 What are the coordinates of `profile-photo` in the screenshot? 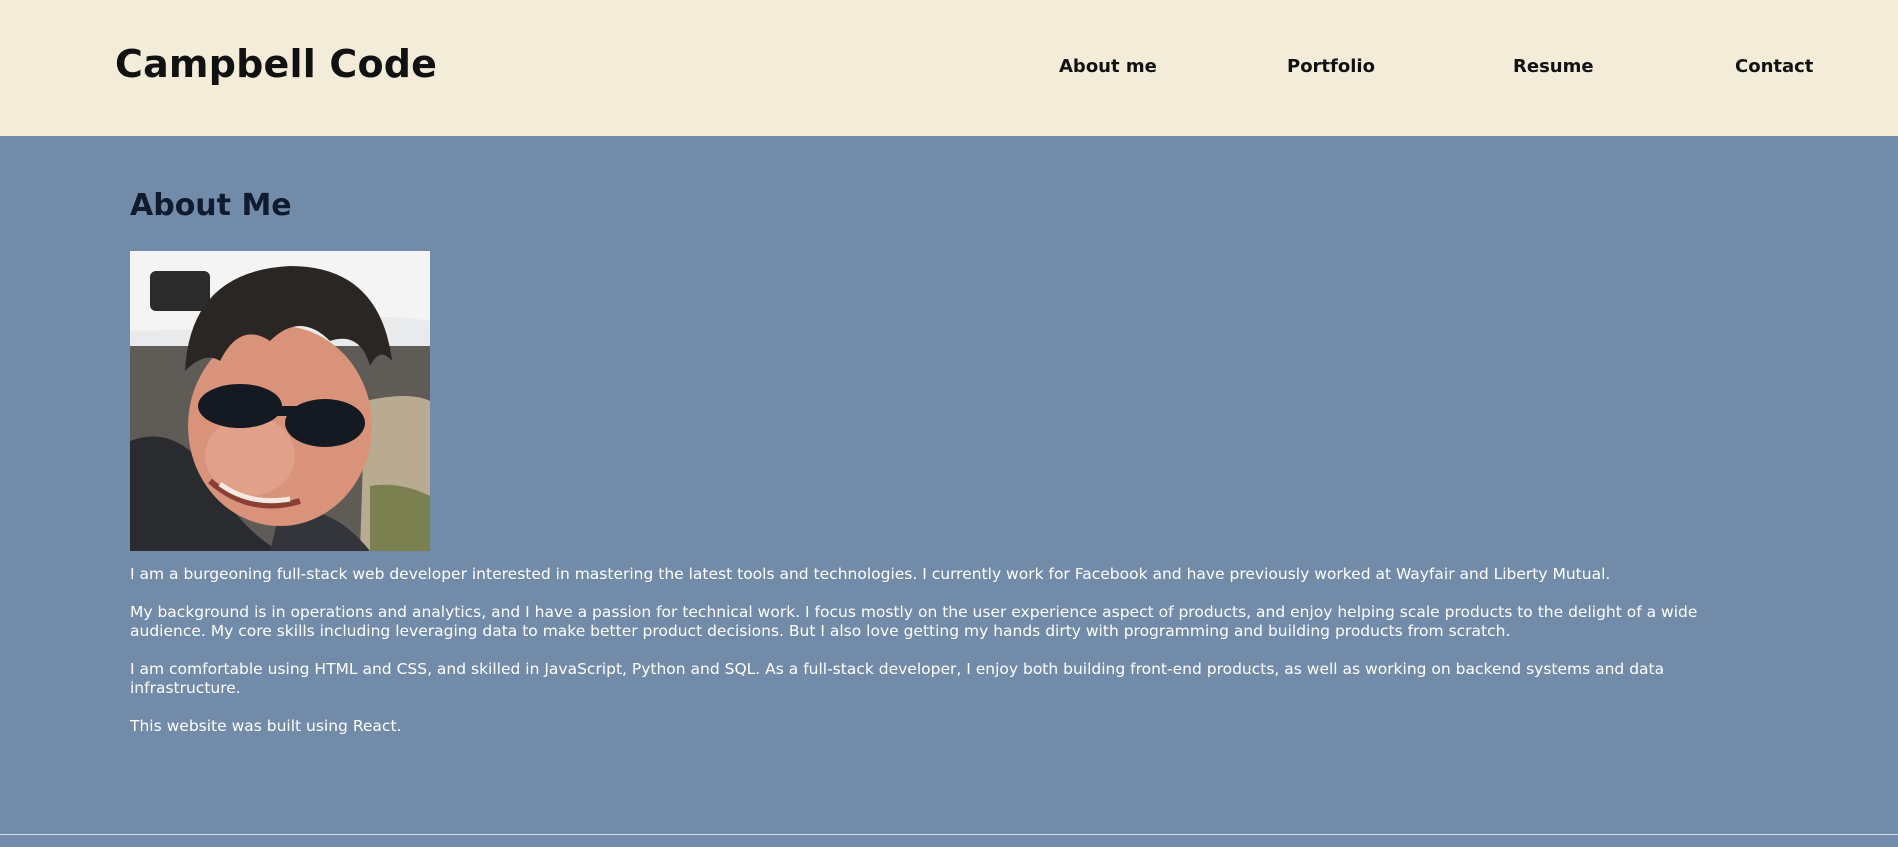 It's located at (280, 401).